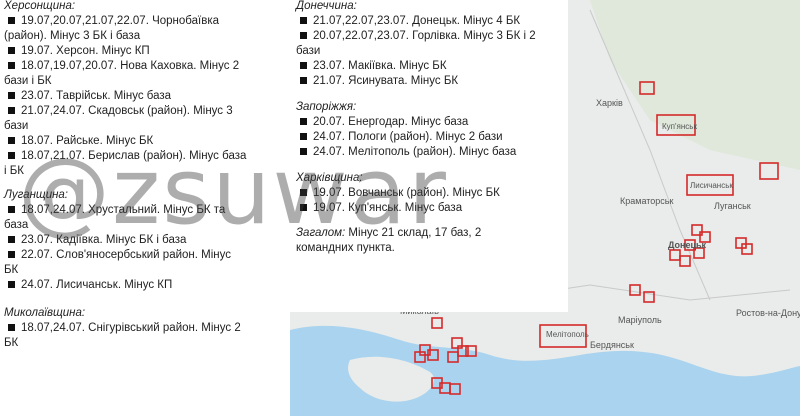 The width and height of the screenshot is (800, 416). What do you see at coordinates (96, 96) in the screenshot?
I see `list-item-text: 23.07. Таврійськ. Мінус база` at bounding box center [96, 96].